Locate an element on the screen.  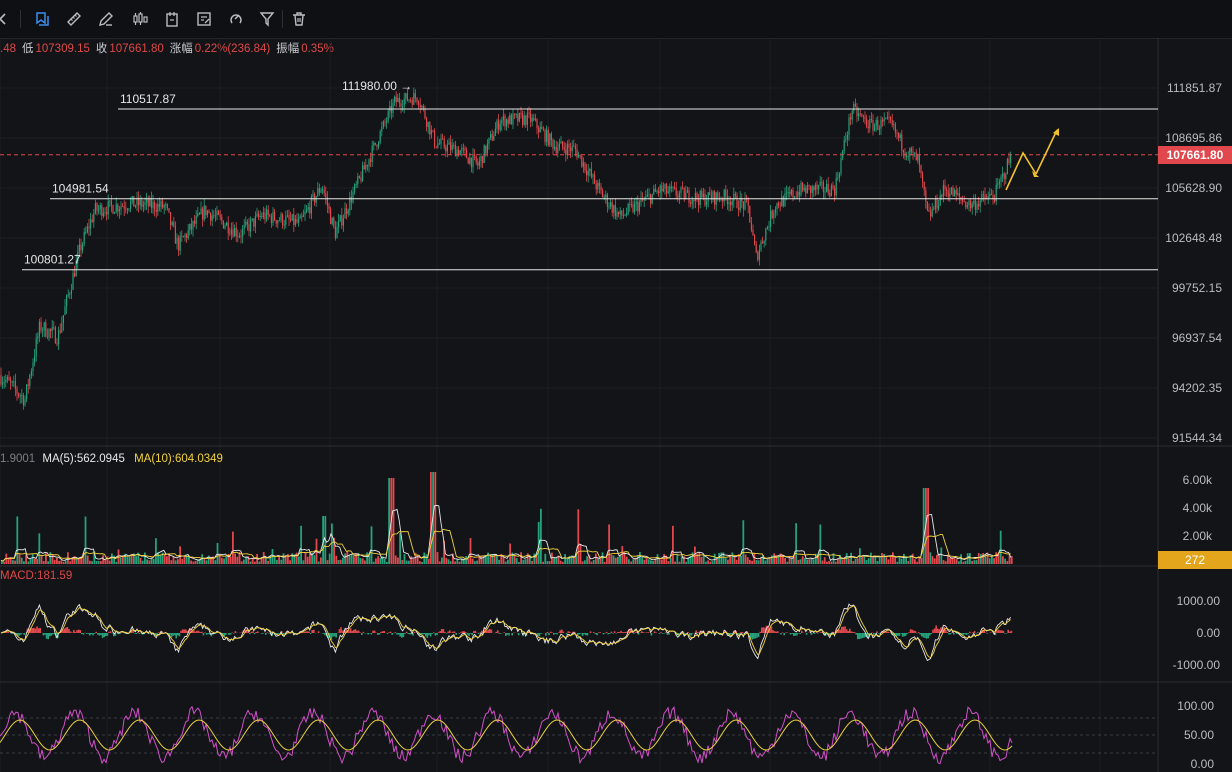
note-edit-icon is located at coordinates (204, 19).